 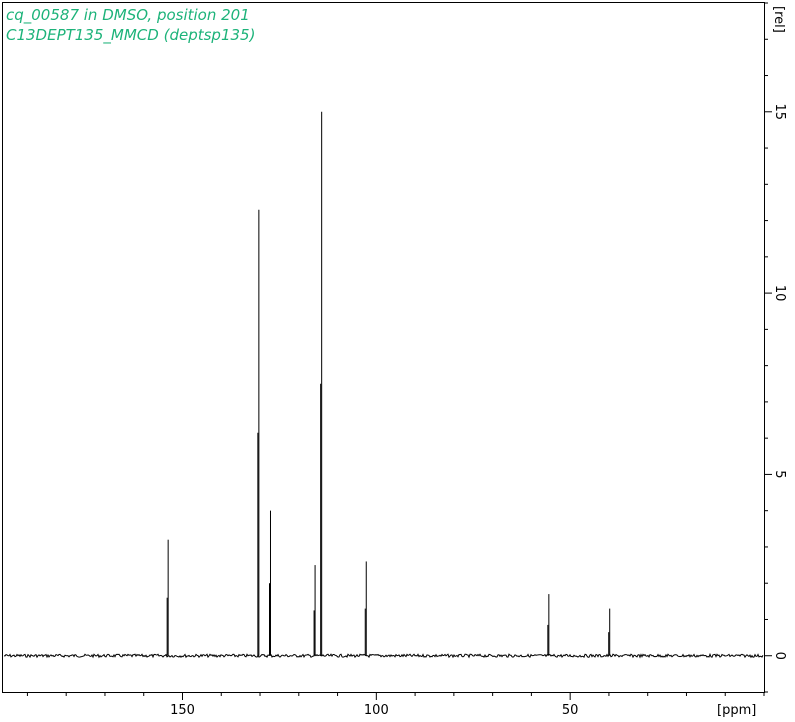 I want to click on y-axis-unit-label: [rel], so click(x=778, y=19).